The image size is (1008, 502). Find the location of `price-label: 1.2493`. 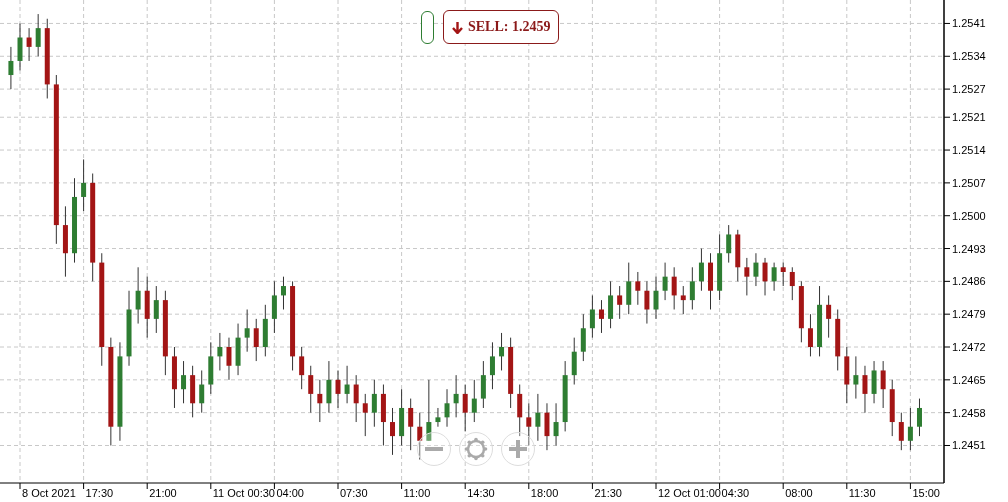

price-label: 1.2493 is located at coordinates (969, 248).